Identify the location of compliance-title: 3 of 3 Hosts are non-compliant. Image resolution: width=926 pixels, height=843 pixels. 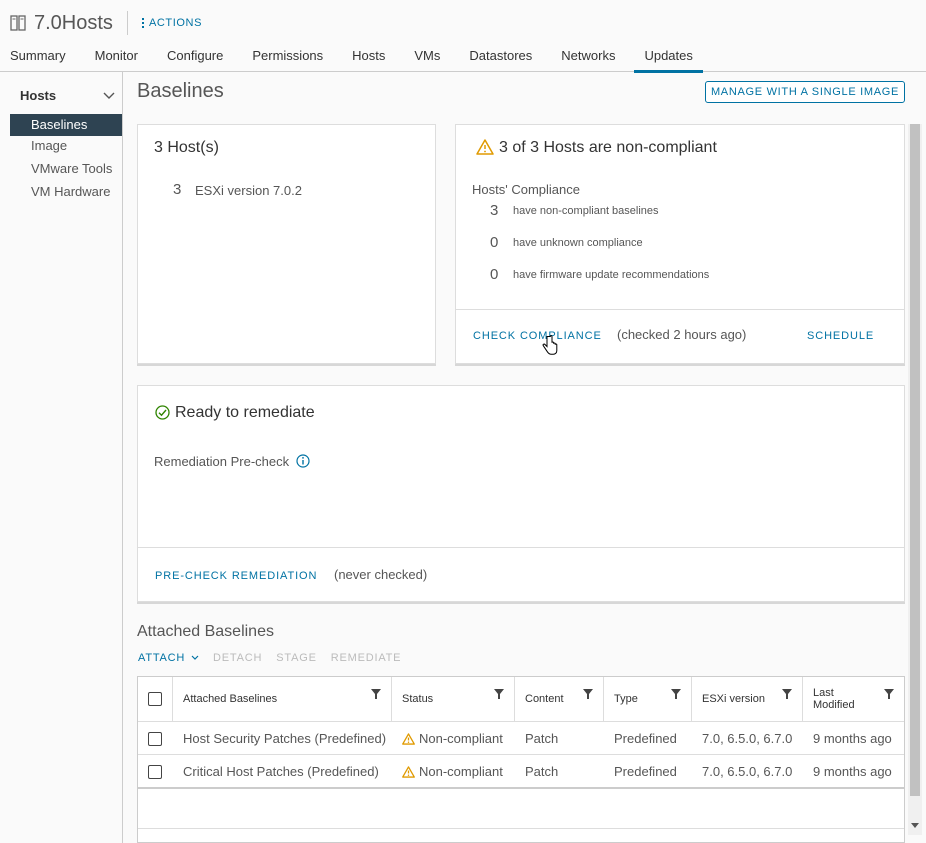
(608, 147).